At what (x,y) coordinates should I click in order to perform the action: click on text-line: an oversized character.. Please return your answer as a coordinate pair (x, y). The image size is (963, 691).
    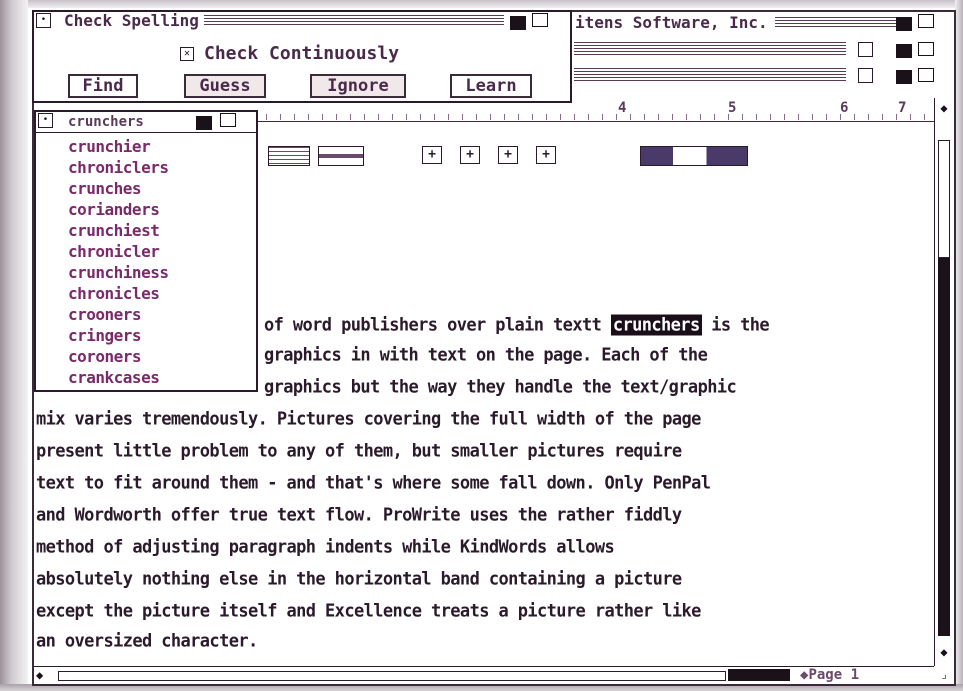
    Looking at the image, I should click on (147, 641).